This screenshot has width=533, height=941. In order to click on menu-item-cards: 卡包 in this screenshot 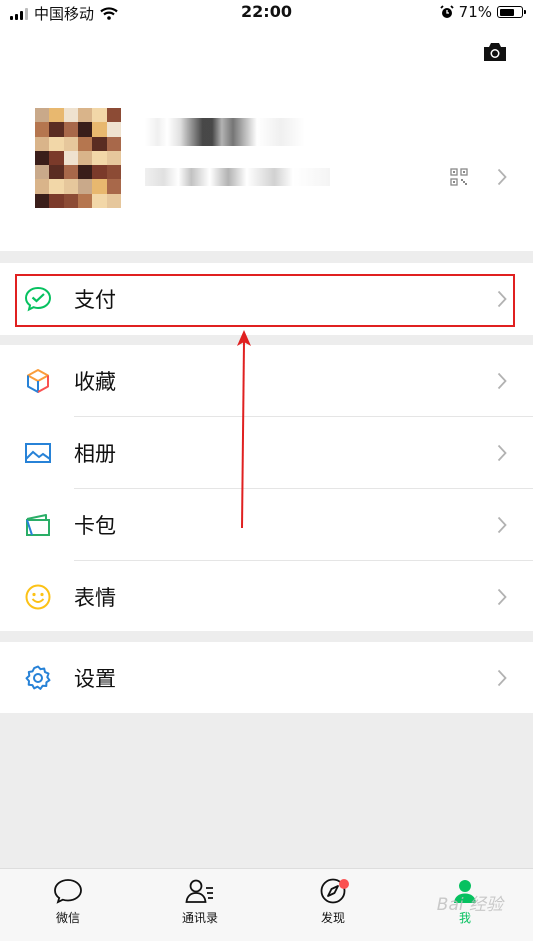, I will do `click(266, 525)`.